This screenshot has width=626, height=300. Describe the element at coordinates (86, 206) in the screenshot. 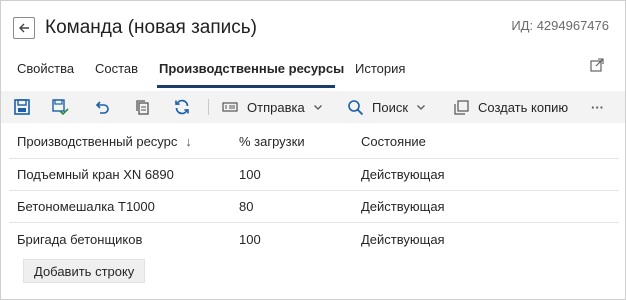

I see `resource-cell: Бетономешалка T1000` at that location.